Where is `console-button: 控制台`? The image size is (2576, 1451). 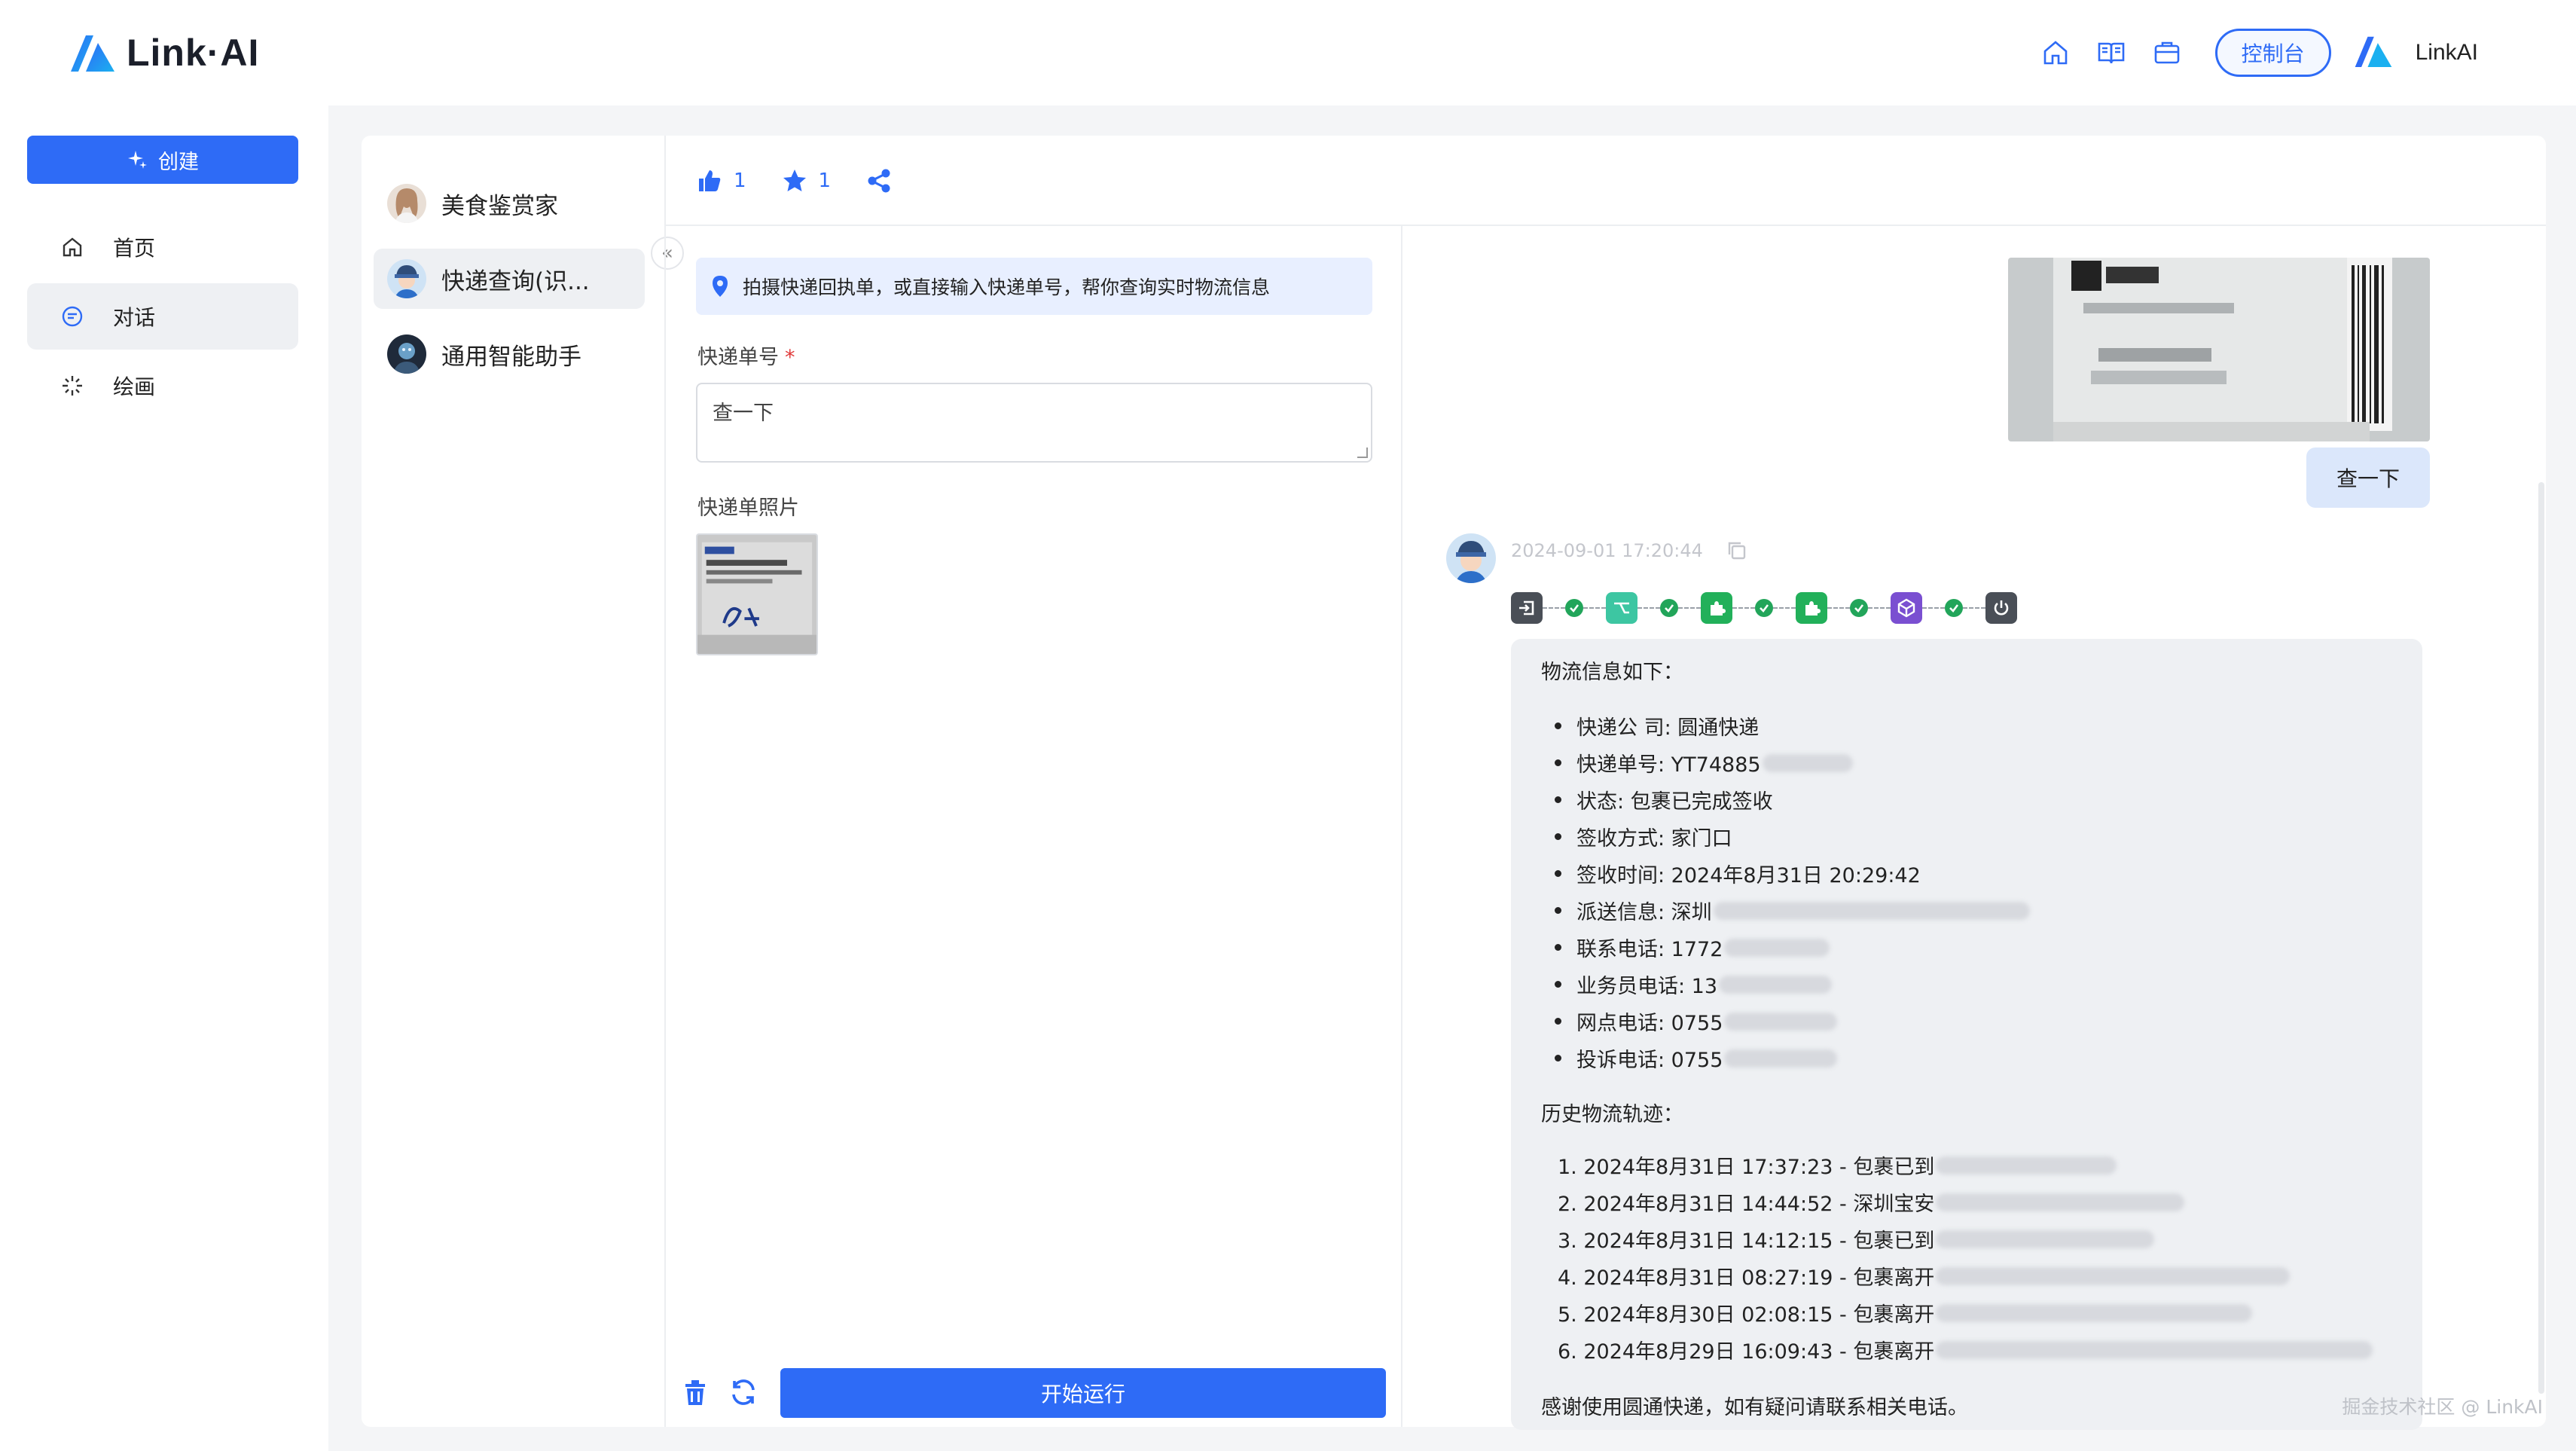
console-button: 控制台 is located at coordinates (2273, 53).